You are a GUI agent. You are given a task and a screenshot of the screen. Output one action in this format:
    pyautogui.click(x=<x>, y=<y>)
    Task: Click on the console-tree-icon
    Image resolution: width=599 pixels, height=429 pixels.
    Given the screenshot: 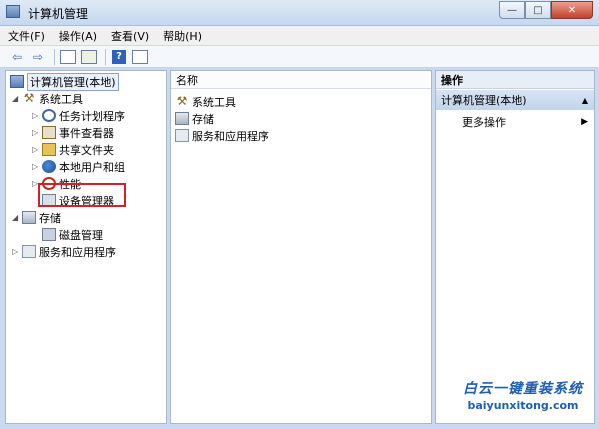 What is the action you would take?
    pyautogui.click(x=68, y=56)
    